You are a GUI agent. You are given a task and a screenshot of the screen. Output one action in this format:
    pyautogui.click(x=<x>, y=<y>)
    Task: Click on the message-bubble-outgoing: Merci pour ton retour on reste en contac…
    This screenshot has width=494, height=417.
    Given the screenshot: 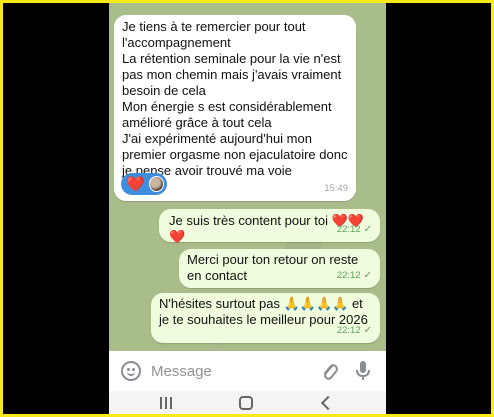 What is the action you would take?
    pyautogui.click(x=279, y=268)
    